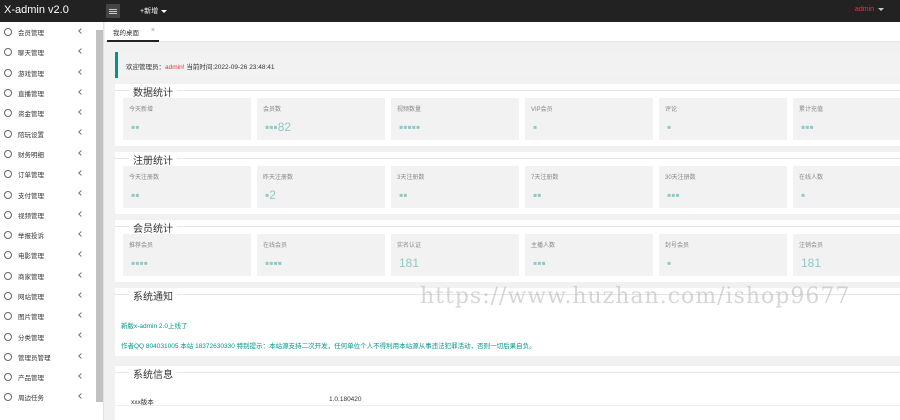  I want to click on sidebar-item: 直播管理, so click(51, 93).